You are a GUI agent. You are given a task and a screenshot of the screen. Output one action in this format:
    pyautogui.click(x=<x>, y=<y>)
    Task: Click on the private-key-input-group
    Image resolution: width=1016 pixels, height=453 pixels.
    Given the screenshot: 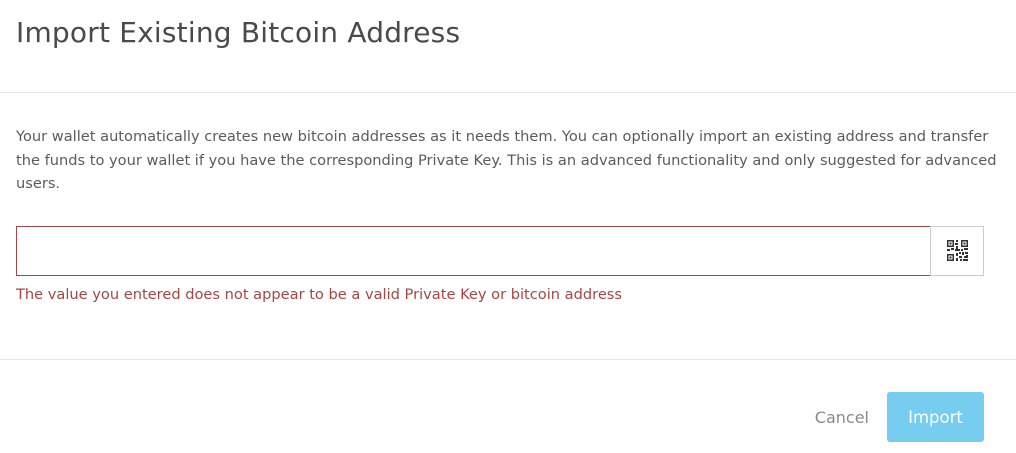 What is the action you would take?
    pyautogui.click(x=500, y=250)
    